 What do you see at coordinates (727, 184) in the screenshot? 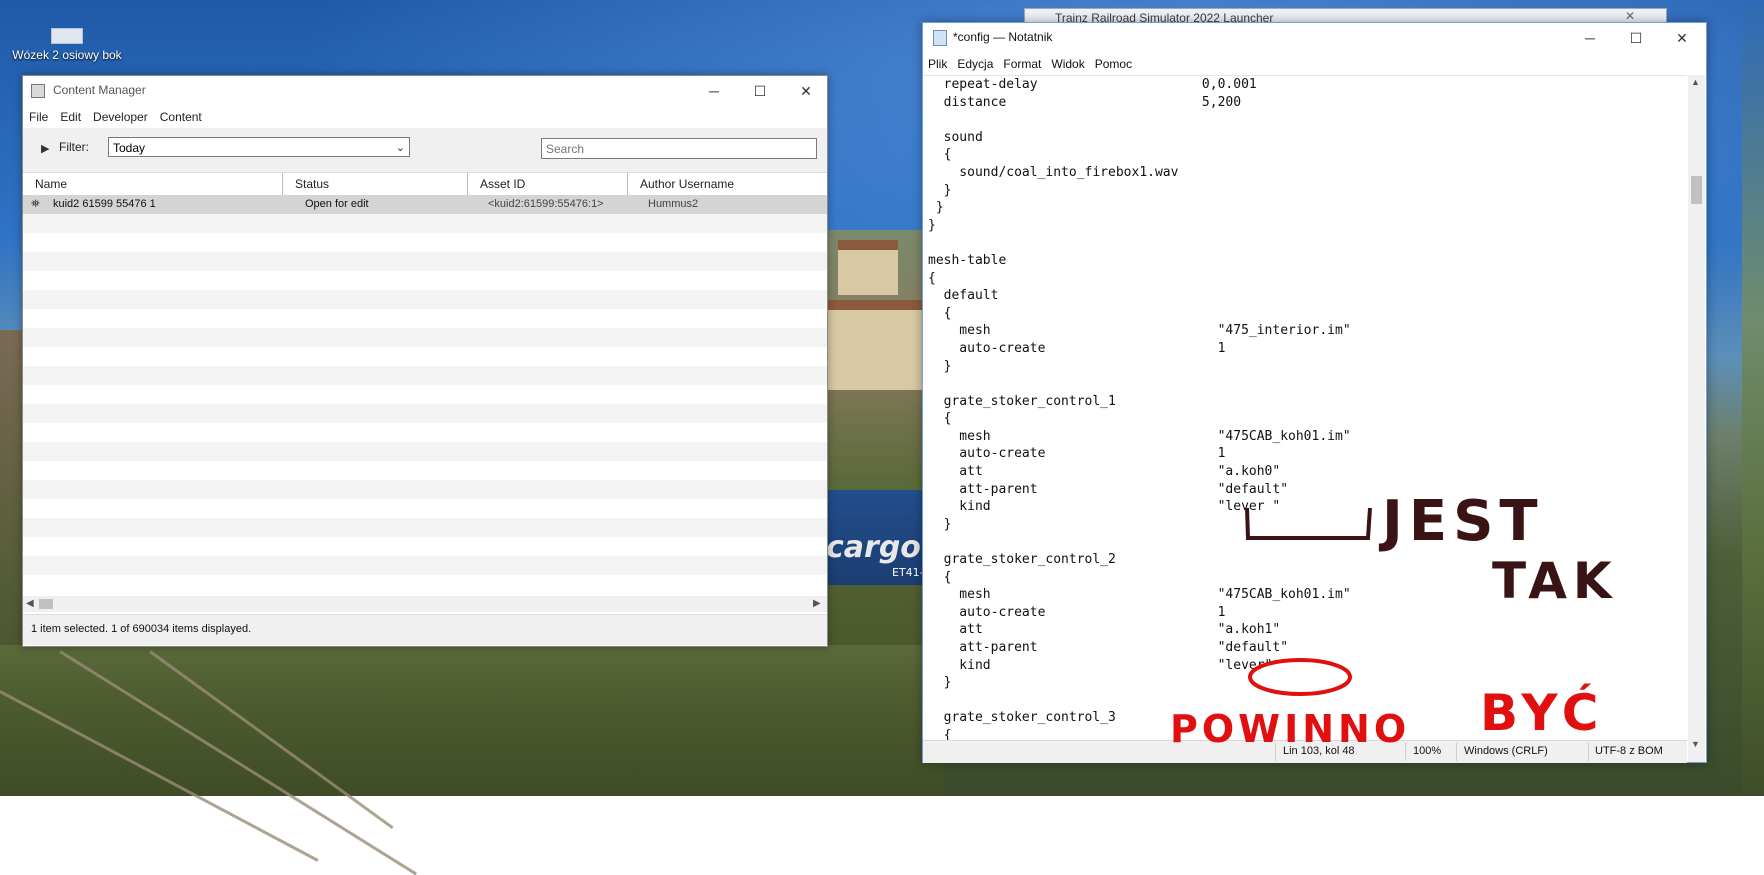
I see `column-author: Author Username` at bounding box center [727, 184].